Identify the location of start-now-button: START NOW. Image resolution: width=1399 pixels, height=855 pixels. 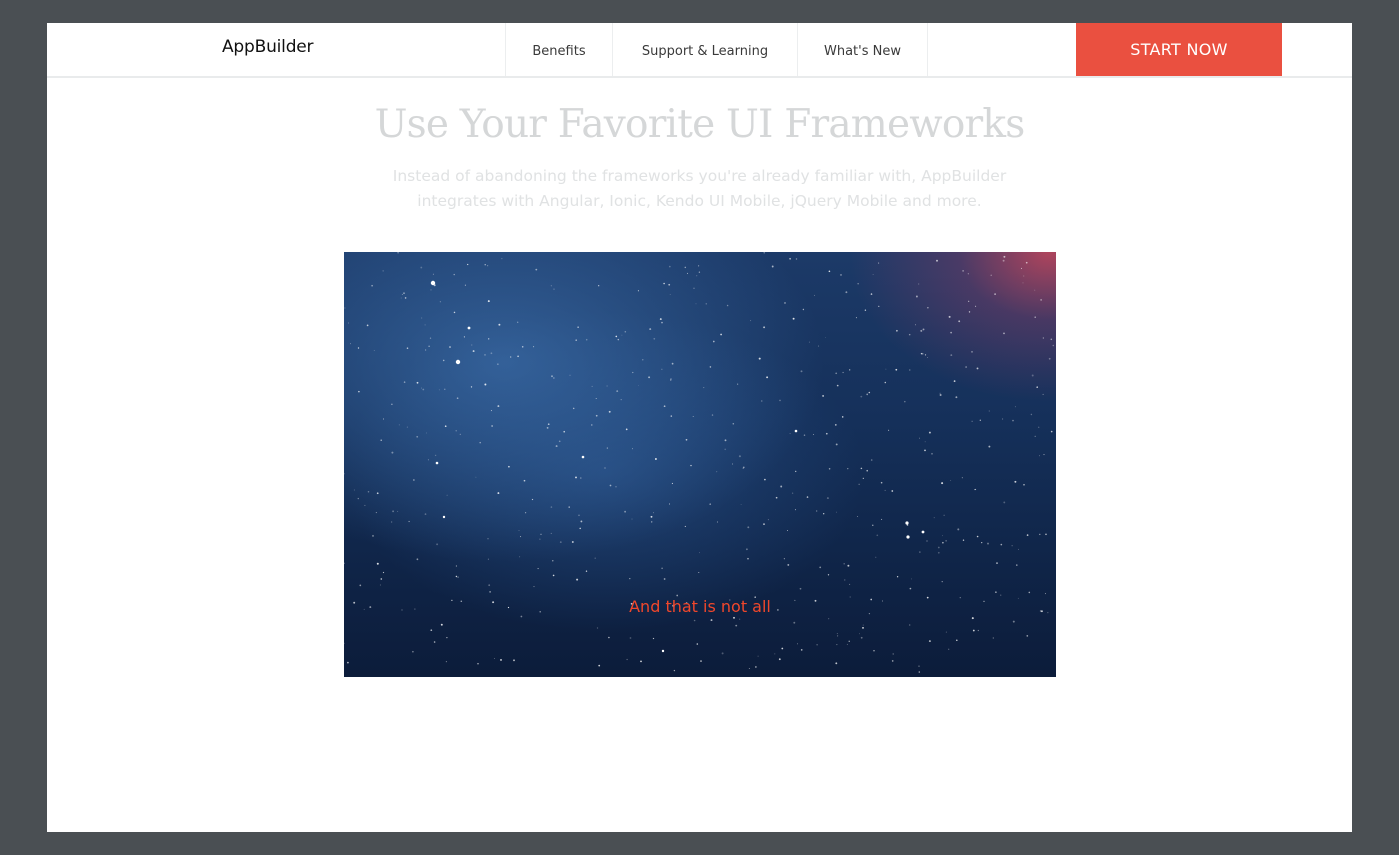
(1179, 49).